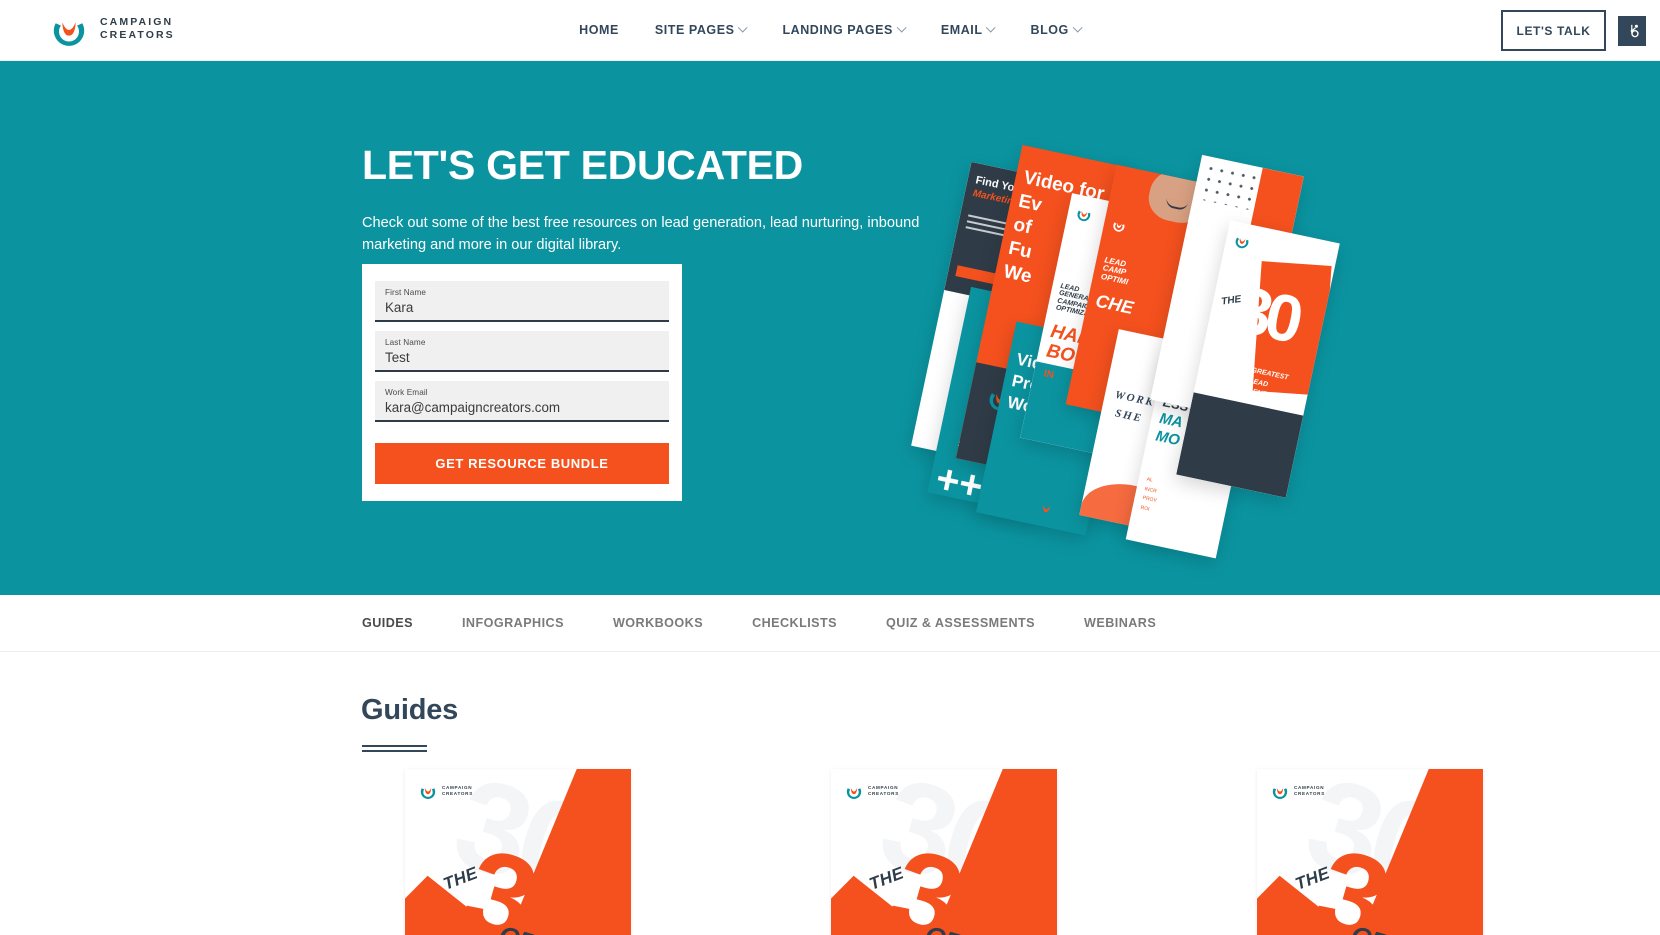 The image size is (1660, 935). What do you see at coordinates (410, 710) in the screenshot?
I see `guides-section-title: Guides` at bounding box center [410, 710].